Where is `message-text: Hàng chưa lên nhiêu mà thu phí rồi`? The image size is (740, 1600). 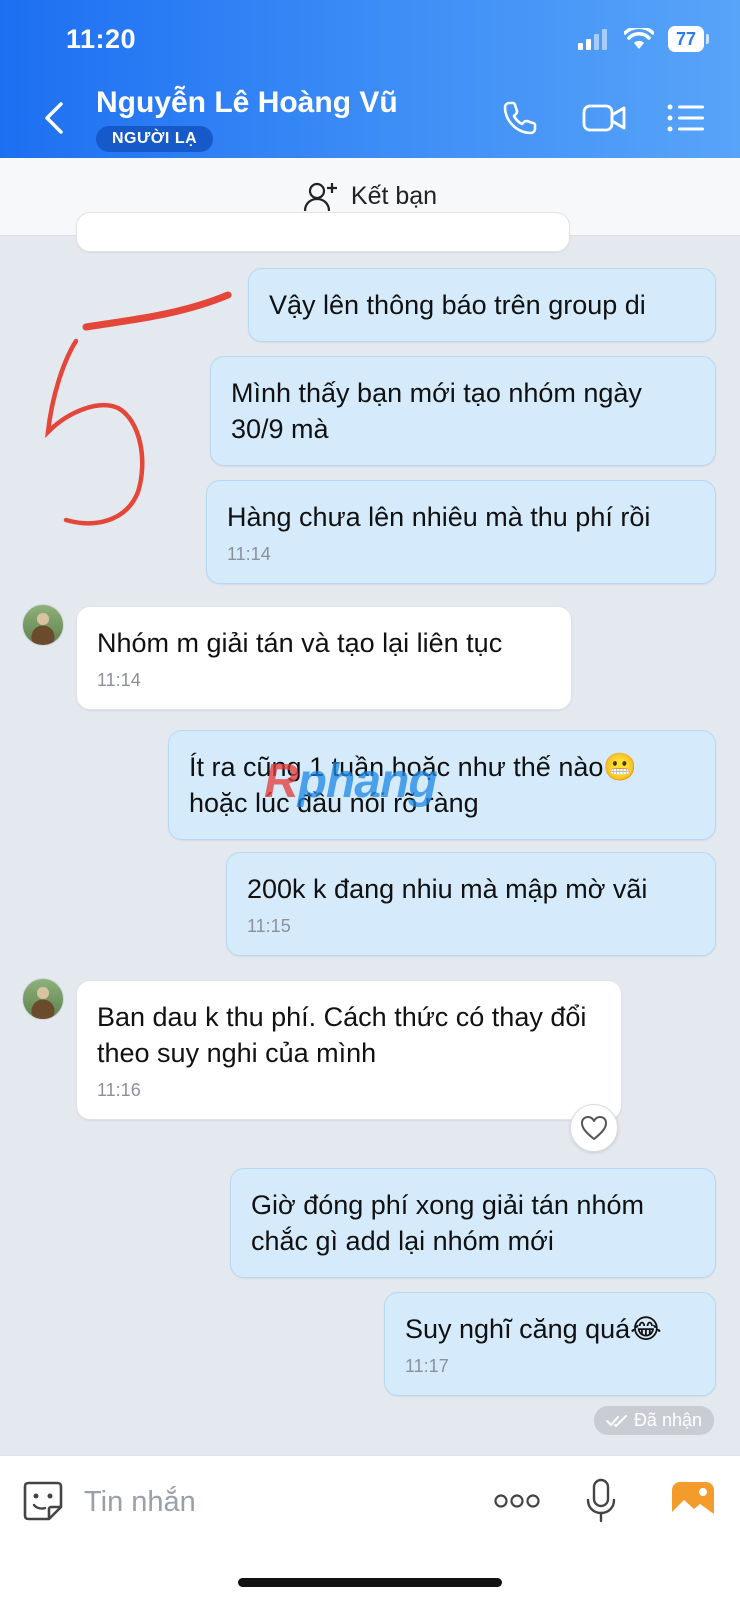 message-text: Hàng chưa lên nhiêu mà thu phí rồi is located at coordinates (439, 517).